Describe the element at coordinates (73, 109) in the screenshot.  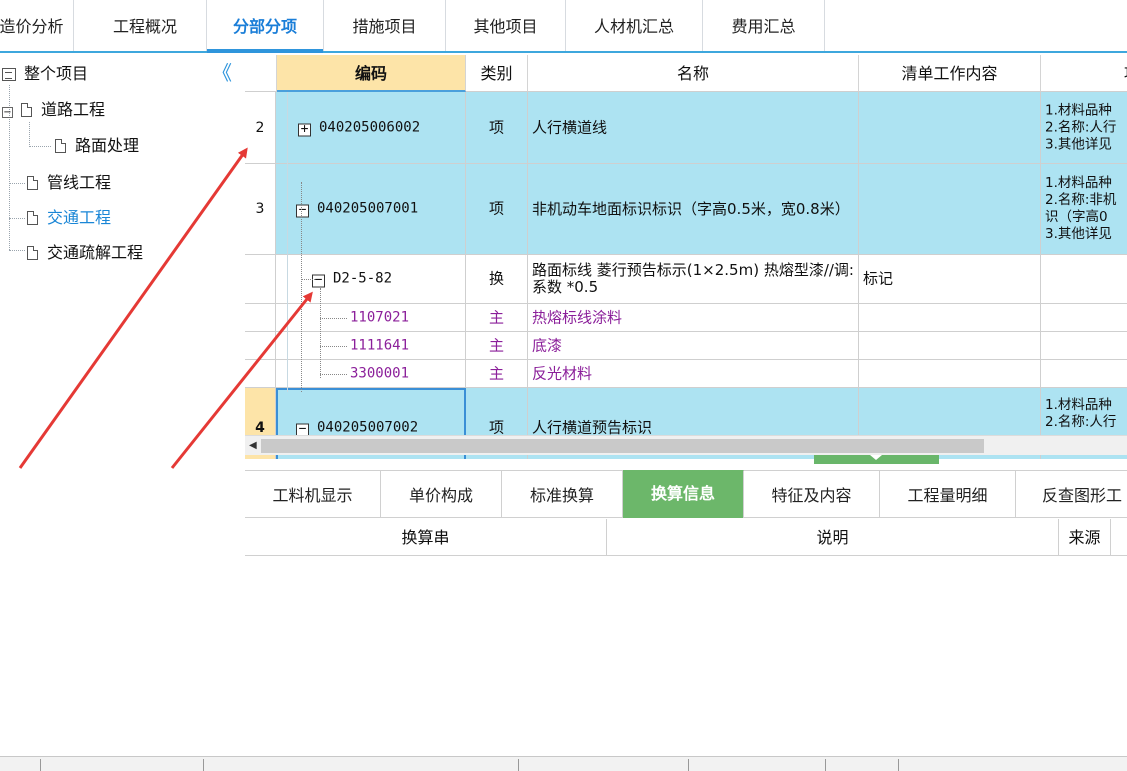
I see `tree-label: 道路工程` at that location.